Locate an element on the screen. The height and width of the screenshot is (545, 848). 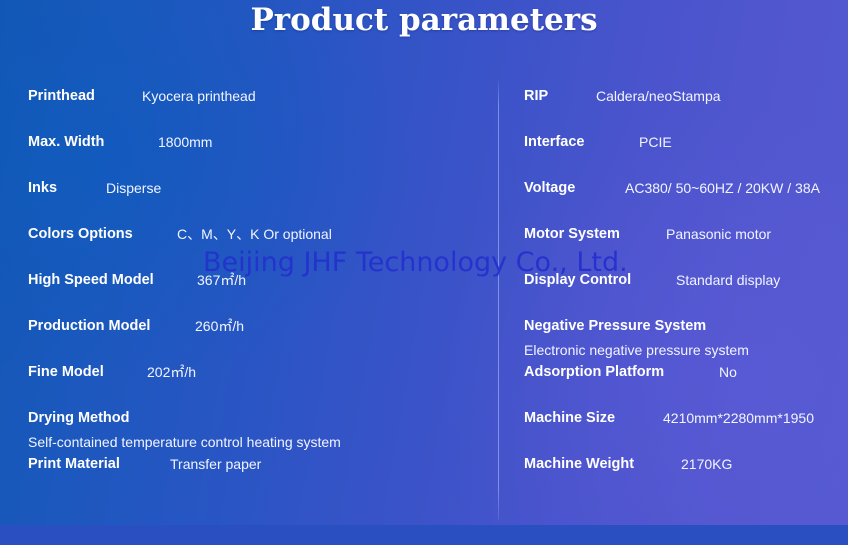
spec-row: RIP Caldera/neoStampa is located at coordinates (679, 109).